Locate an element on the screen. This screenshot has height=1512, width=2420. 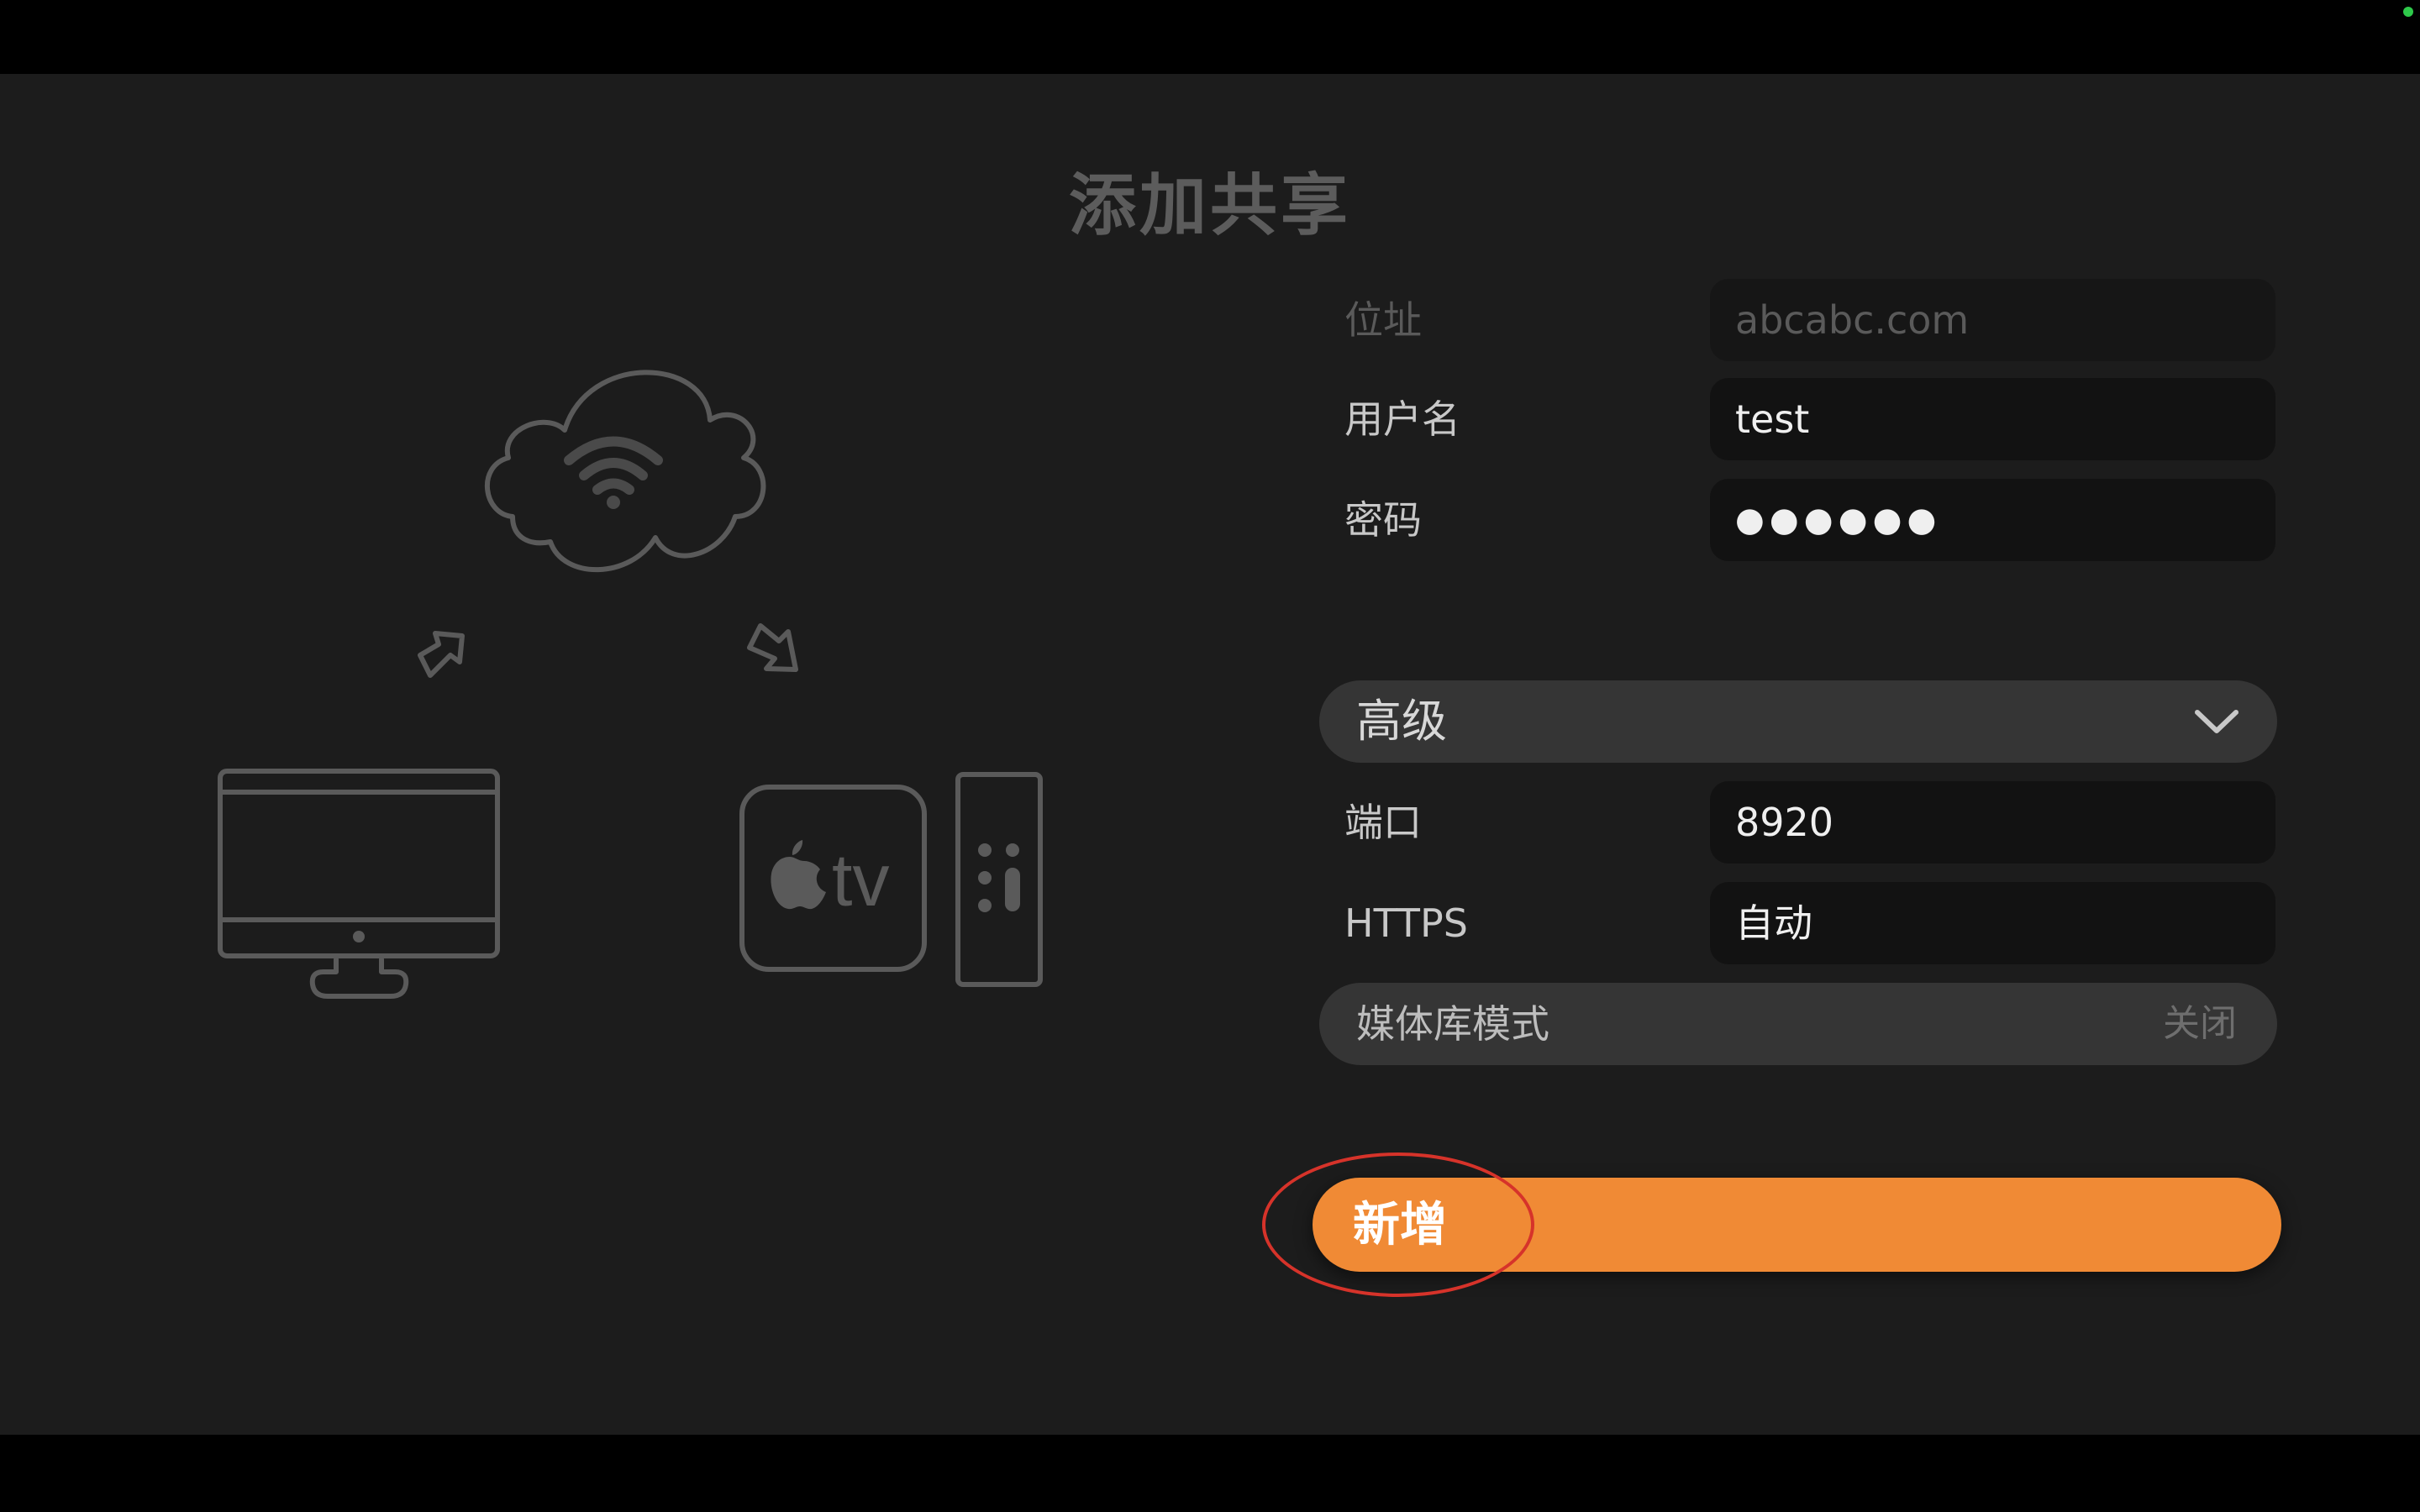
status-indicator is located at coordinates (2408, 12).